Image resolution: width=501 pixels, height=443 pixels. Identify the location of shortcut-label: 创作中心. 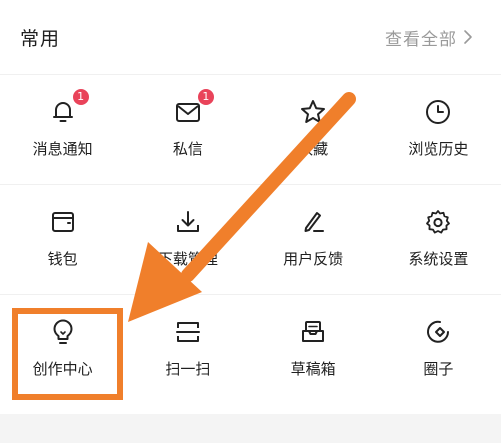
(62, 369).